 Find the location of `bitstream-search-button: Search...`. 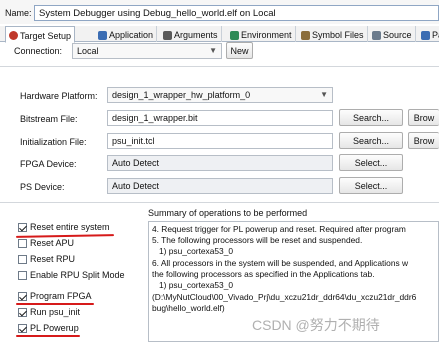

bitstream-search-button: Search... is located at coordinates (371, 117).